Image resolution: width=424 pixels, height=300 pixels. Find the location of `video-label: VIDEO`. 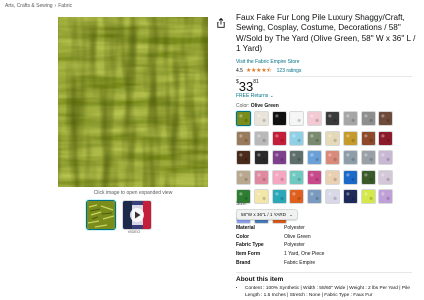

video-label: VIDEO is located at coordinates (134, 231).